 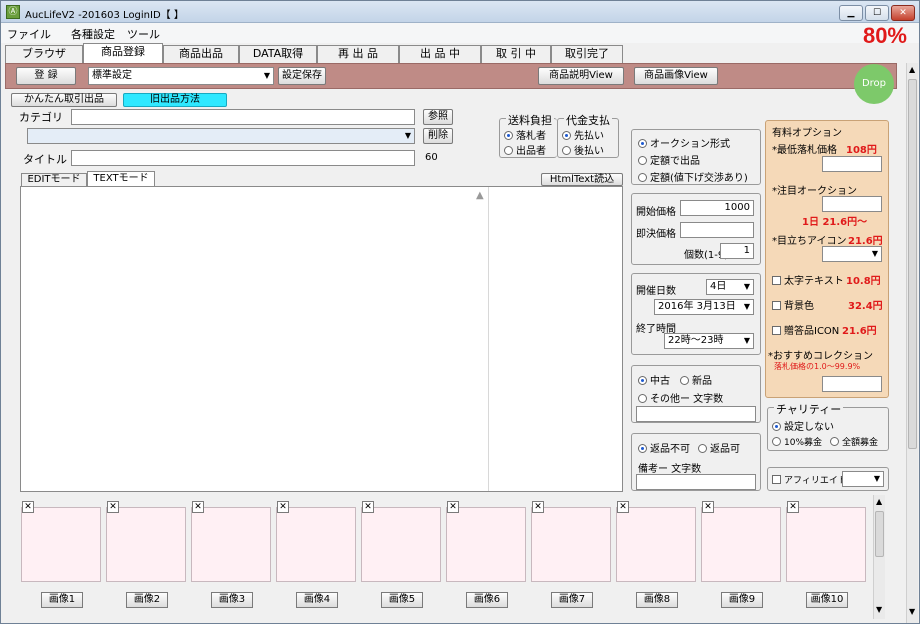 What do you see at coordinates (525, 149) in the screenshot?
I see `shipping-seller-radio: 出品者` at bounding box center [525, 149].